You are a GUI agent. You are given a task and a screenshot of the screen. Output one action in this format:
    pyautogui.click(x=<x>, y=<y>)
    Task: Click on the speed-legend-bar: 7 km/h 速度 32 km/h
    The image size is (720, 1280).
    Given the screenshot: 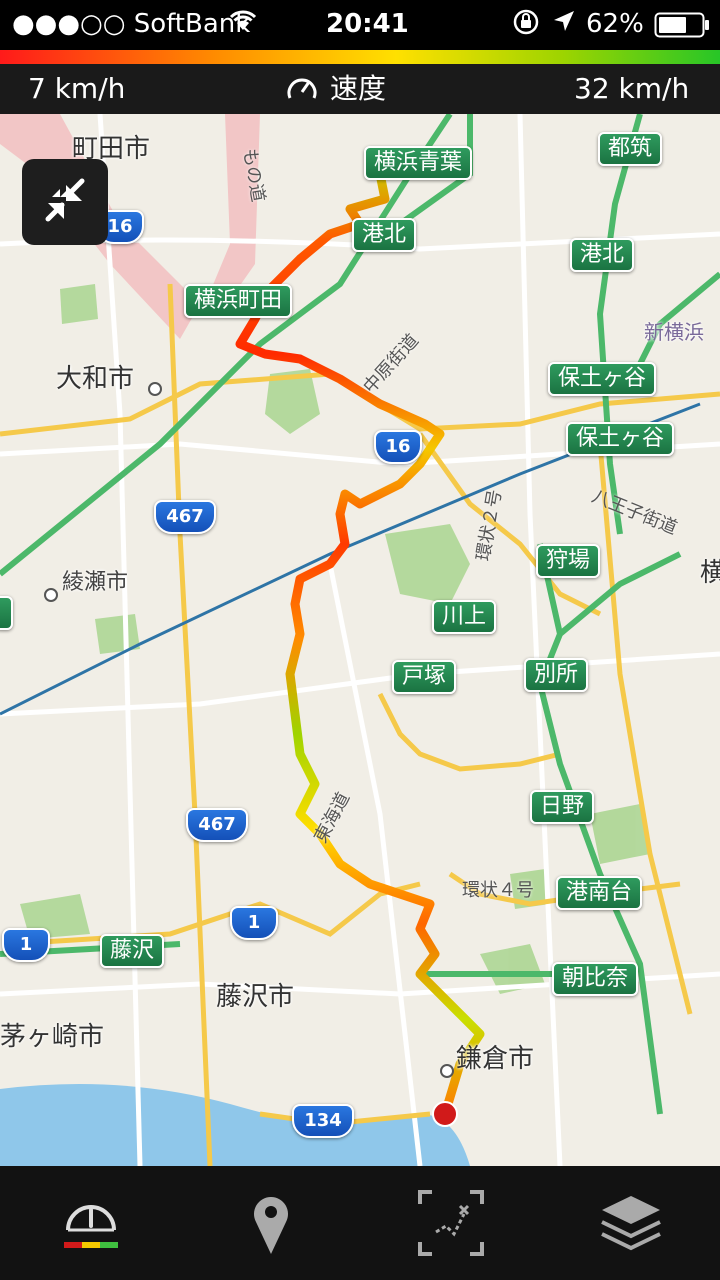 What is the action you would take?
    pyautogui.click(x=360, y=89)
    